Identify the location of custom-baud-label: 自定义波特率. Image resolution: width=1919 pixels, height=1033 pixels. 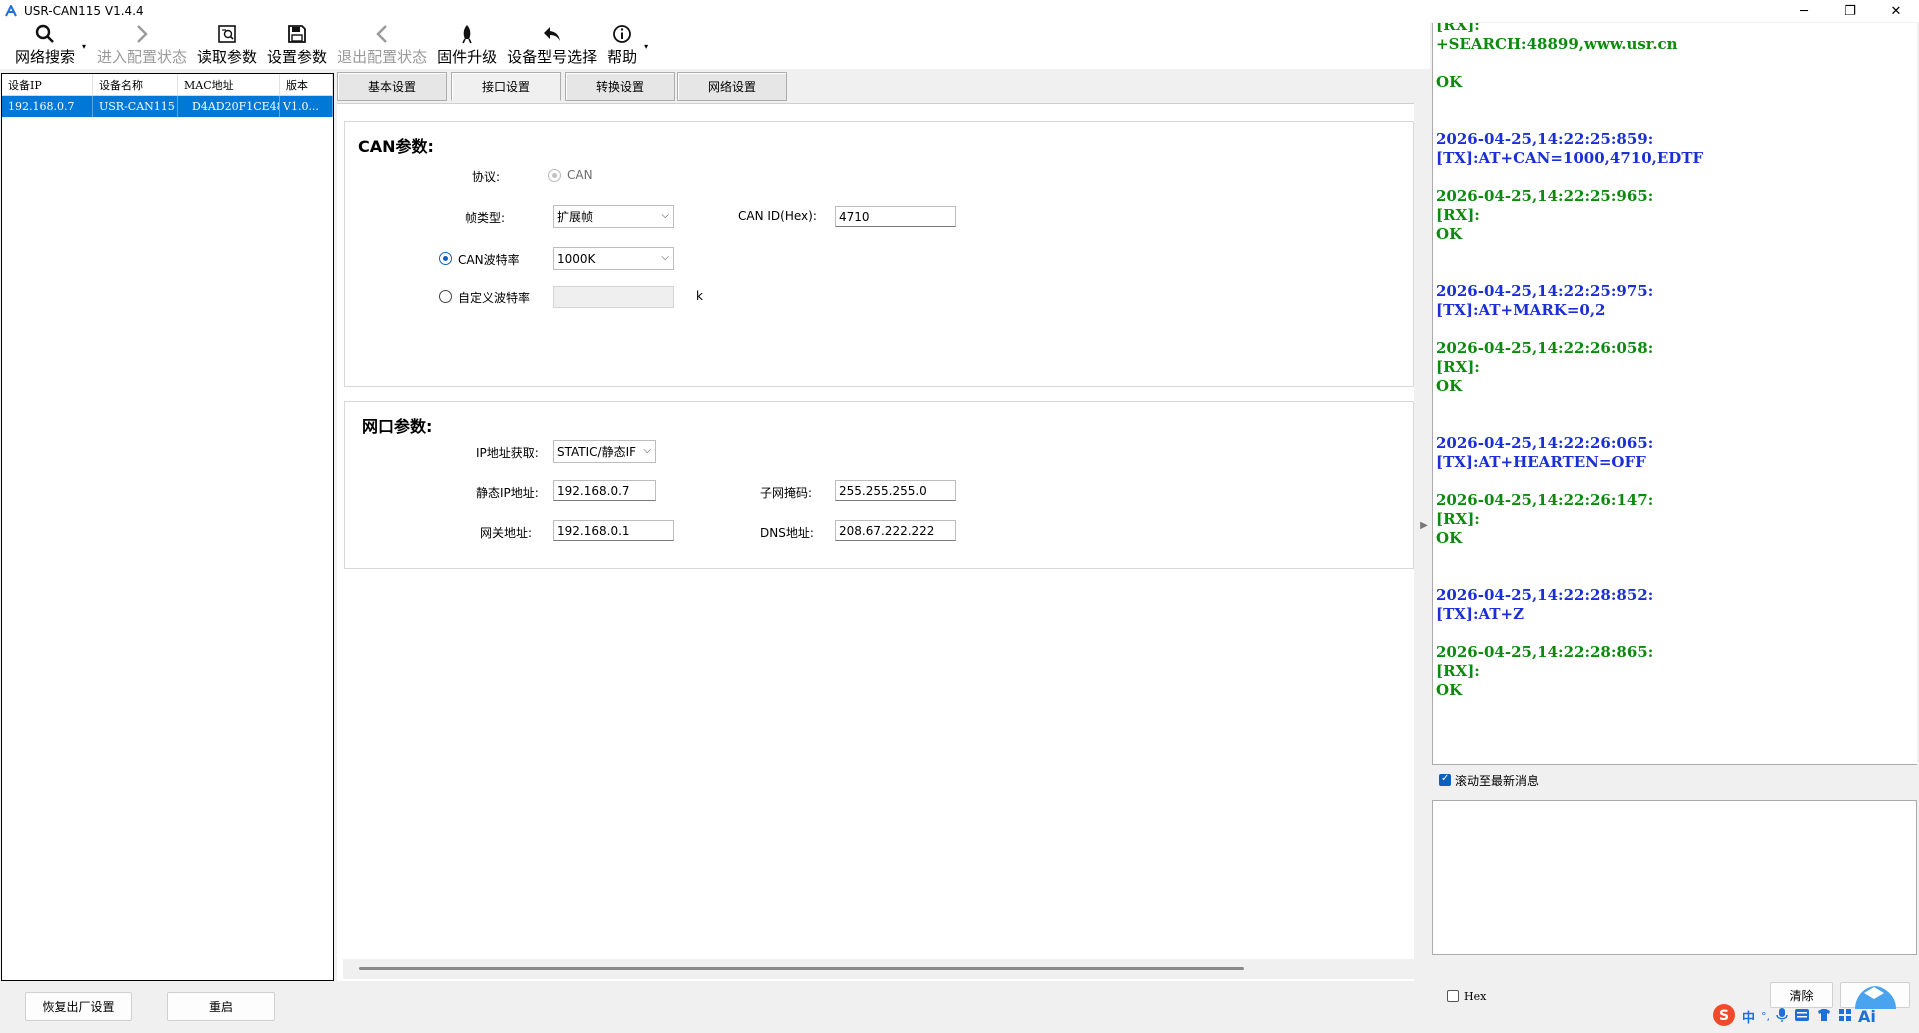
(494, 298).